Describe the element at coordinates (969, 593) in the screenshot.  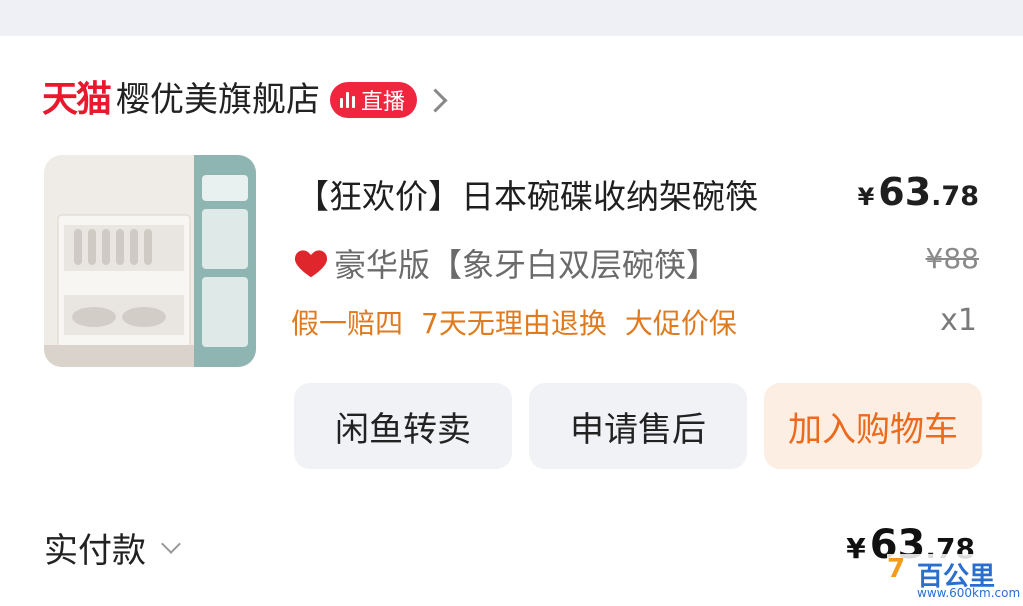
I see `watermark-url: www.600km.com` at that location.